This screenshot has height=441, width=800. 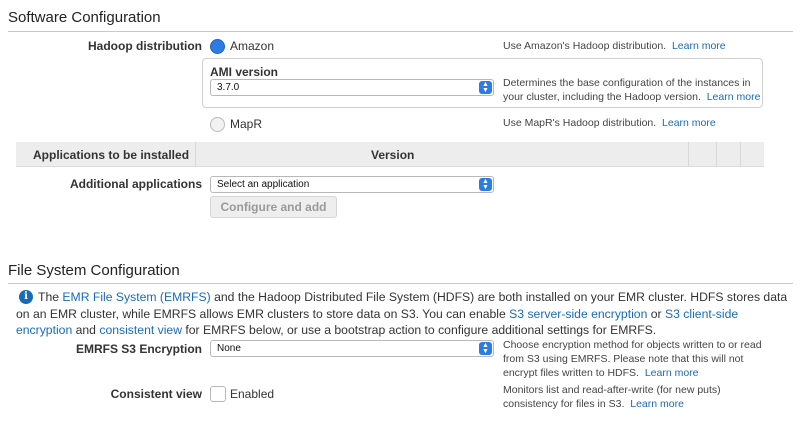 I want to click on emrfs-encryption-label: EMRFS S3 Encryption, so click(x=138, y=349).